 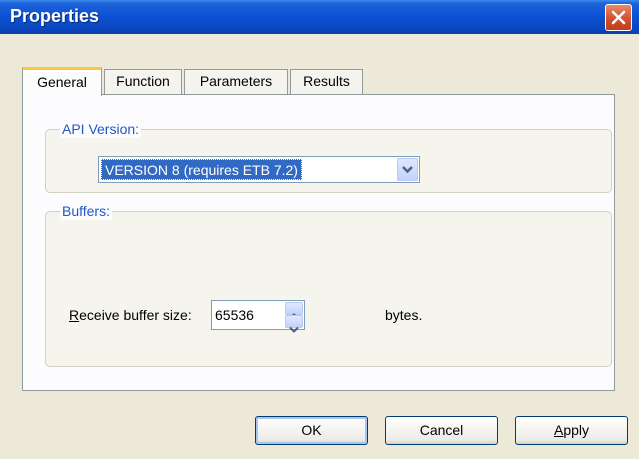 I want to click on tab-function: Function, so click(x=143, y=81).